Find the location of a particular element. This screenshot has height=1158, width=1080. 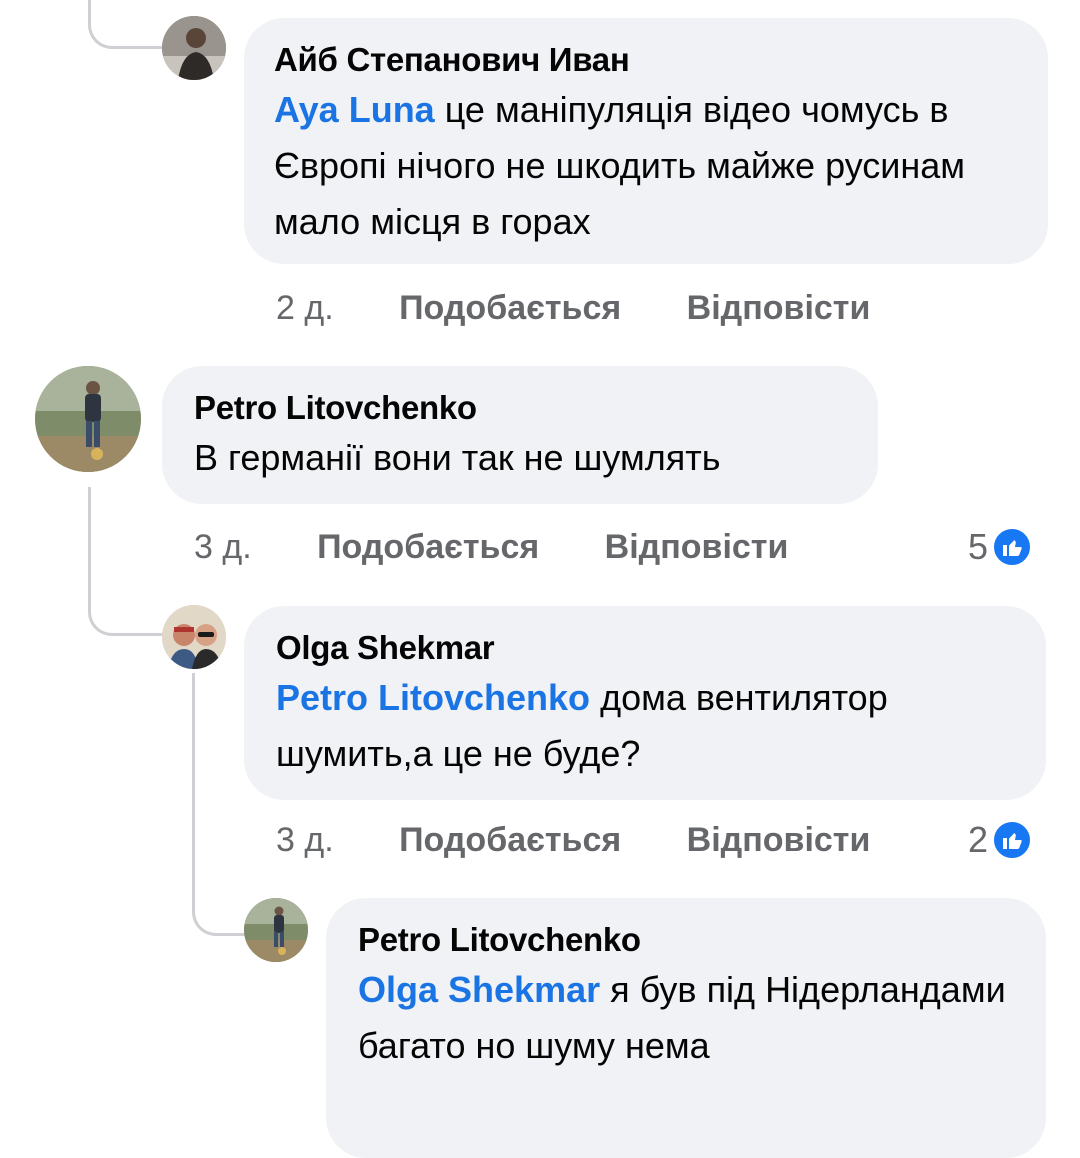

thread-line-olga is located at coordinates (219, 804).